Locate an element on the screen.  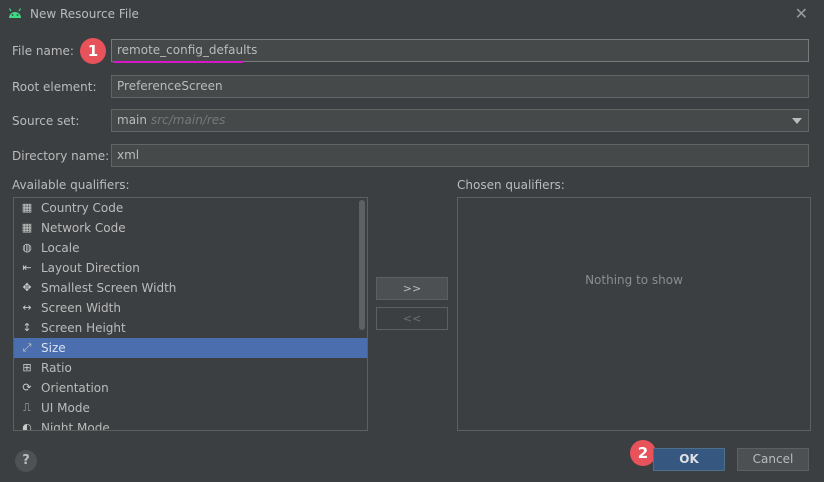
directory-name-input: xml is located at coordinates (460, 155).